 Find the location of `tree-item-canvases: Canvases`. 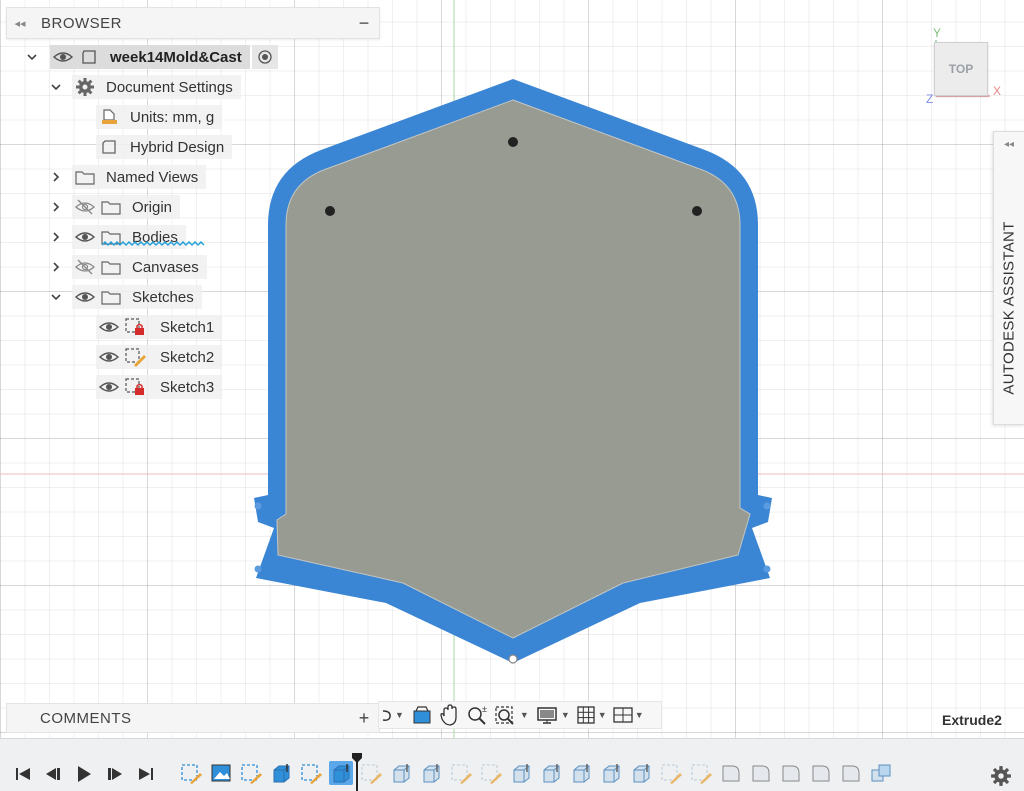

tree-item-canvases: Canvases is located at coordinates (127, 267).